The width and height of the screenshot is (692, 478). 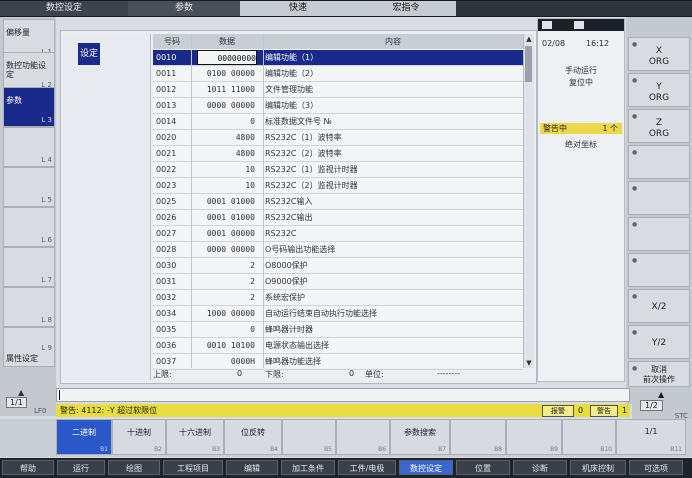 I want to click on softkey-b8: B8, so click(x=478, y=437).